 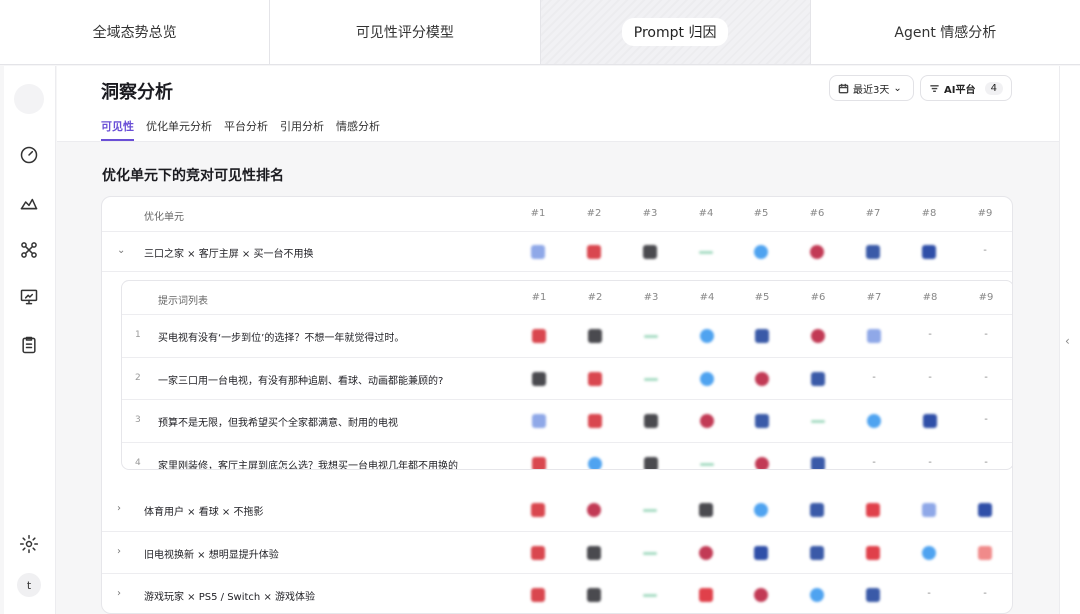 I want to click on top-tab-bar: 全域态势总览 可见性评分模型 Prompt 归因 Agent 情感分析, so click(x=540, y=32).